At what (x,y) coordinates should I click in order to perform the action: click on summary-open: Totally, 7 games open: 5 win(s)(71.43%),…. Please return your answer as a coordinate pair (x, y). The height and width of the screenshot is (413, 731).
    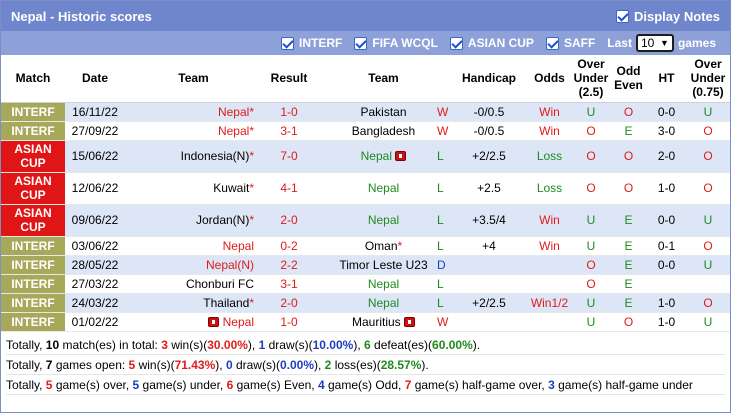
    Looking at the image, I should click on (365, 365).